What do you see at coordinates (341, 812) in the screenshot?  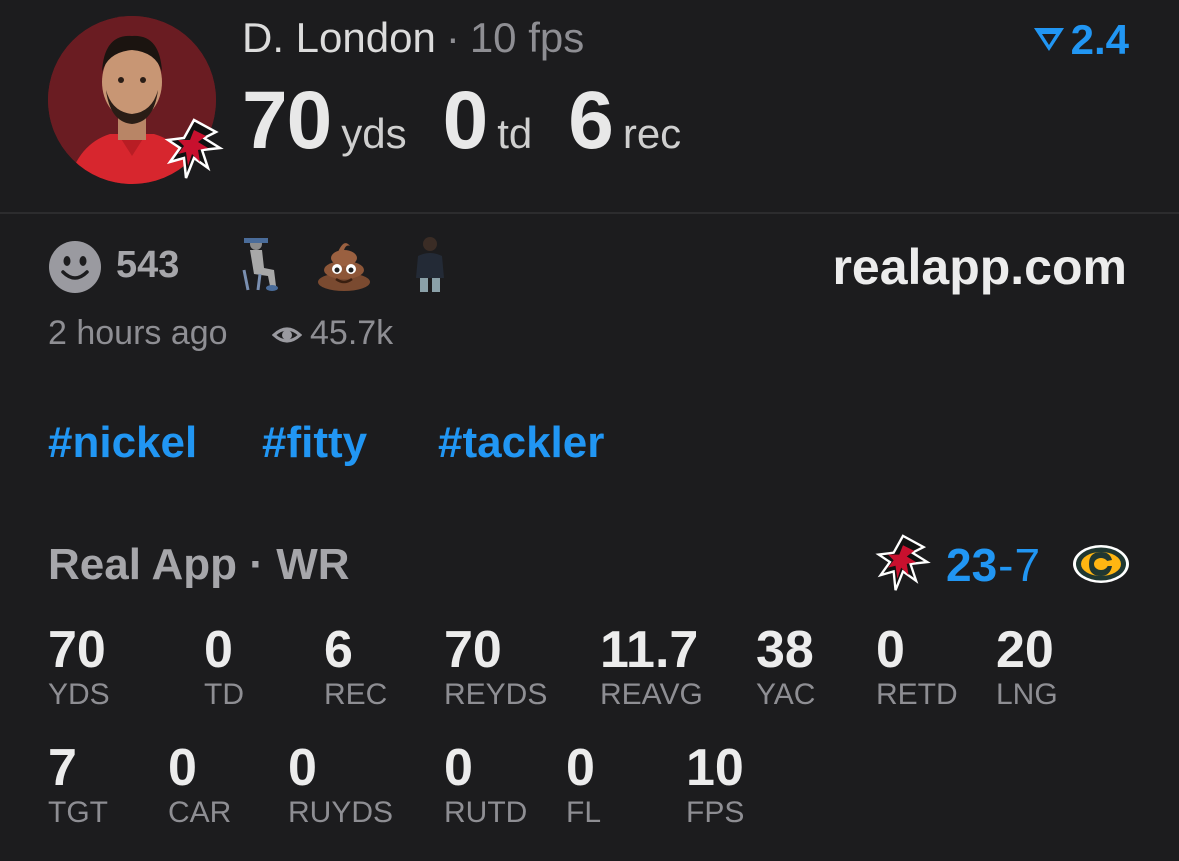 I see `stat-label: RUYDS` at bounding box center [341, 812].